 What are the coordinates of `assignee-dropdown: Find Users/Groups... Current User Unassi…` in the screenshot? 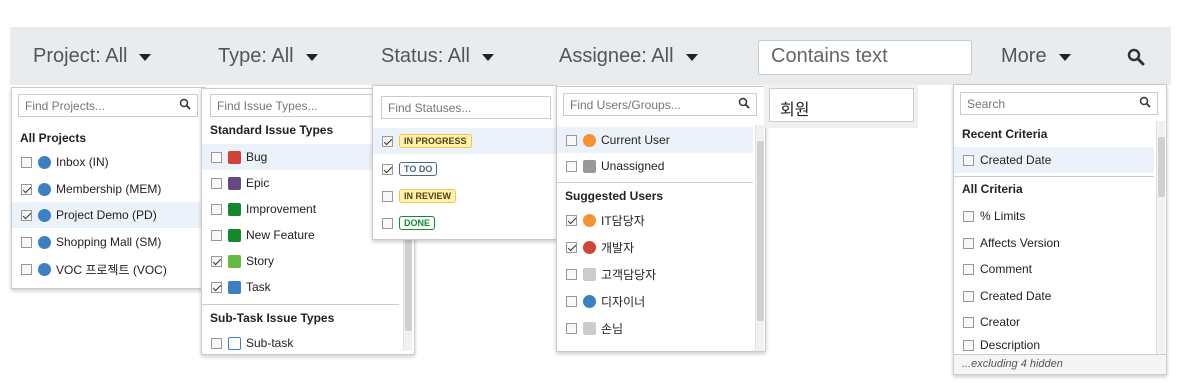 It's located at (661, 219).